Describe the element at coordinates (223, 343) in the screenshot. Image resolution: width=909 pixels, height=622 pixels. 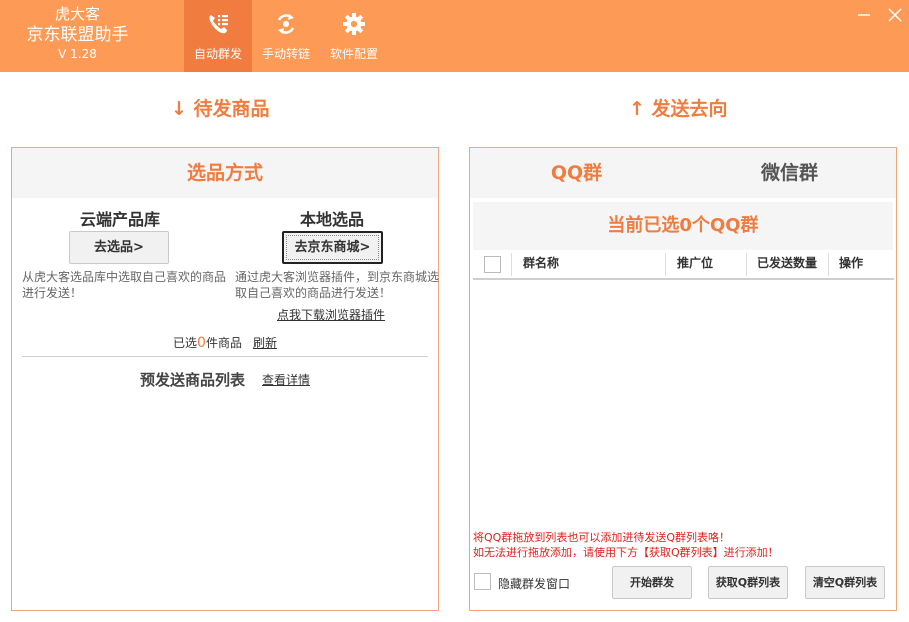
I see `selected-suffix: 件商品` at that location.